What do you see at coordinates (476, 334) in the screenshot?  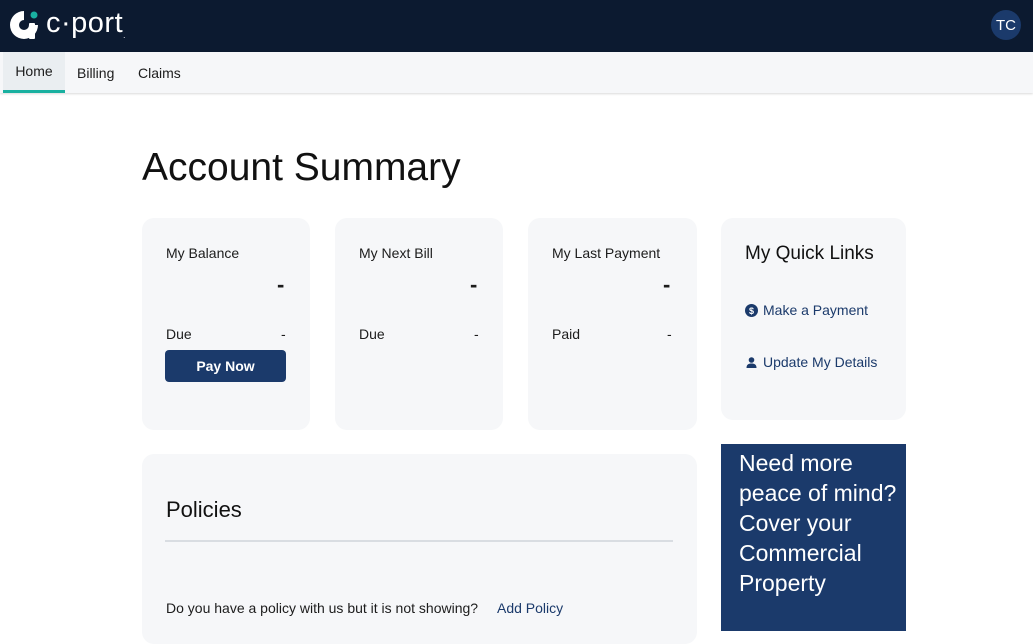 I see `next-bill-due-value: -` at bounding box center [476, 334].